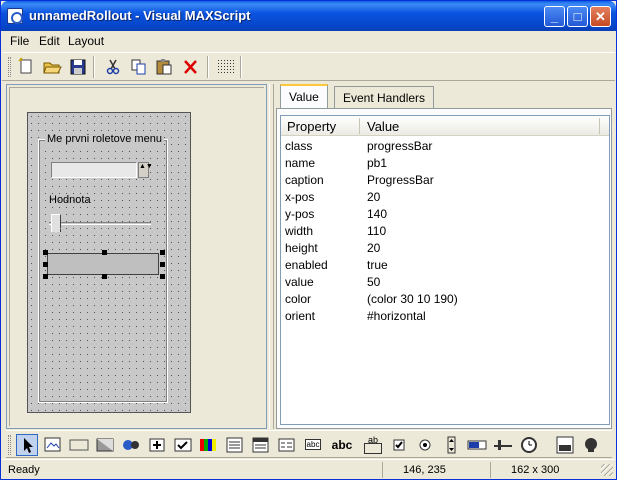 The image size is (617, 480). Describe the element at coordinates (24, 470) in the screenshot. I see `status-text: Ready` at that location.